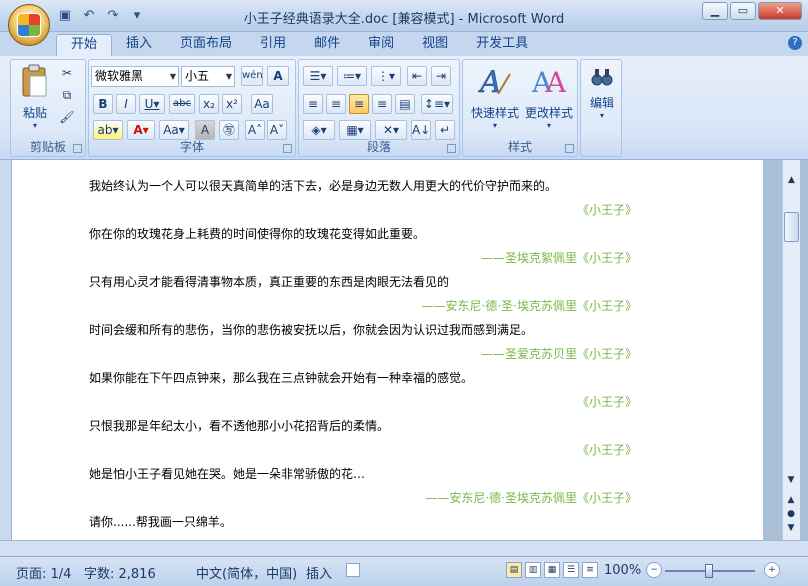  What do you see at coordinates (126, 104) in the screenshot?
I see `italic-icon: I` at bounding box center [126, 104].